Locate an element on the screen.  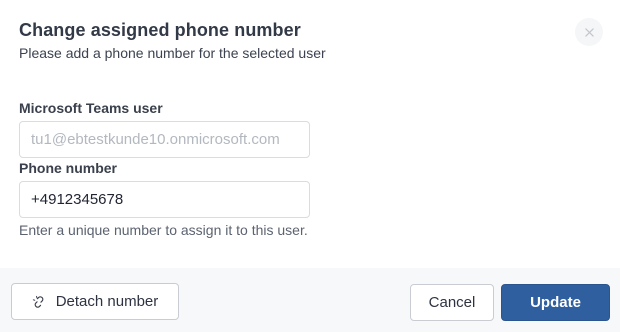
phone-number-label: Phone number is located at coordinates (68, 168).